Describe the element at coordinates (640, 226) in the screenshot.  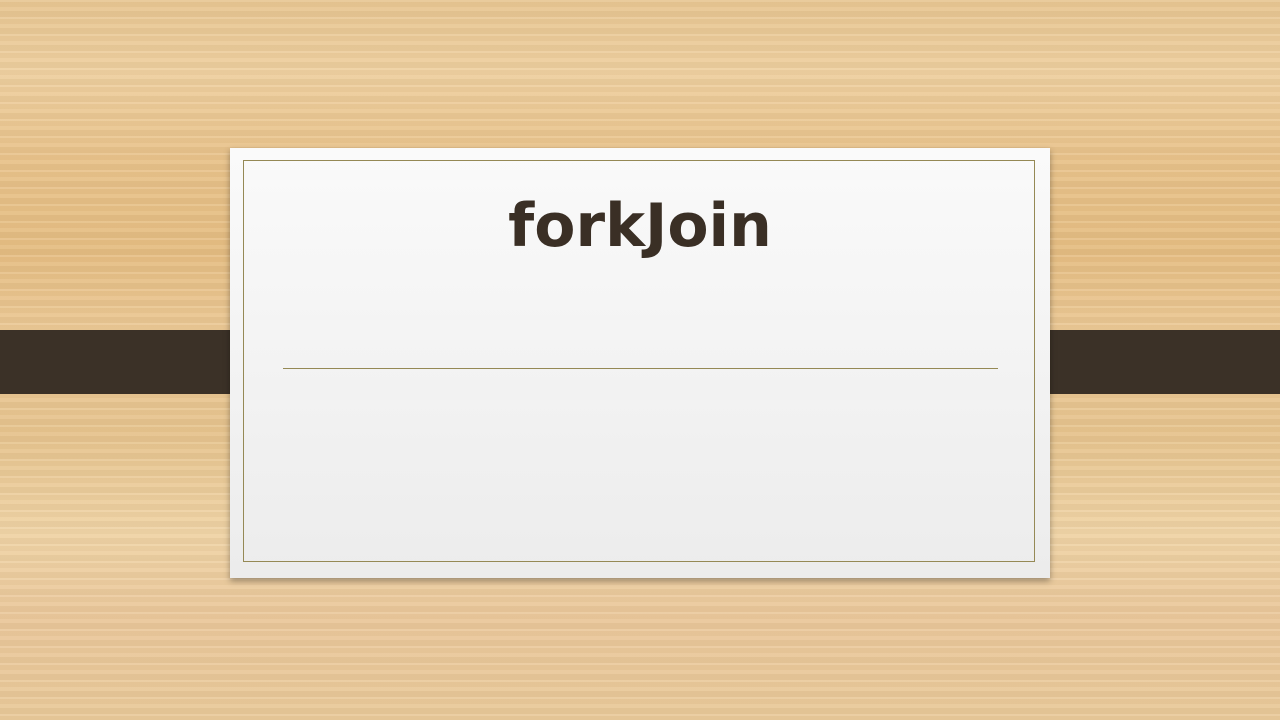
I see `slide-title: forkJoin` at that location.